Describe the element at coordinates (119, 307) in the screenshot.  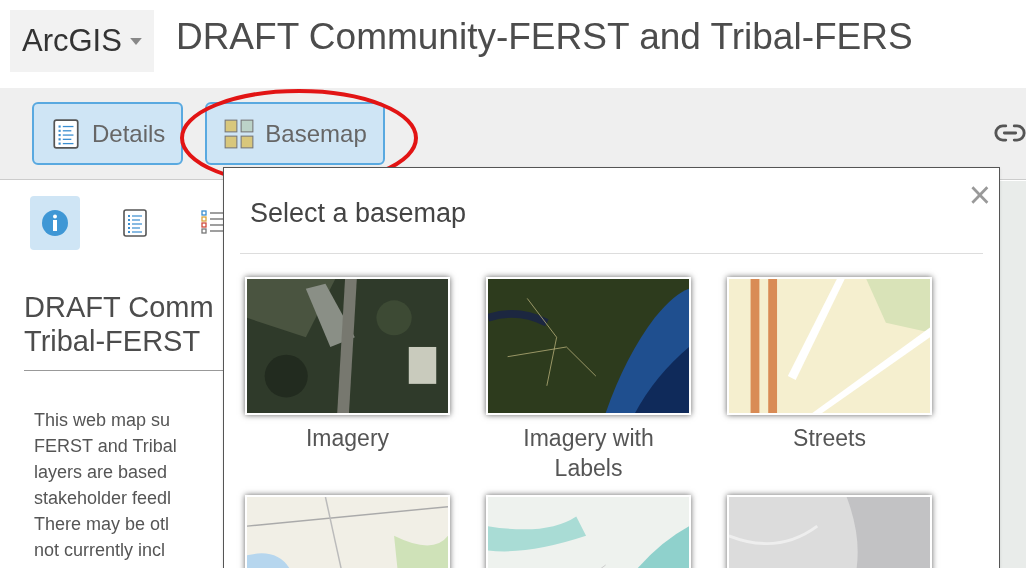
I see `panel-title: DRAFT Comm` at that location.